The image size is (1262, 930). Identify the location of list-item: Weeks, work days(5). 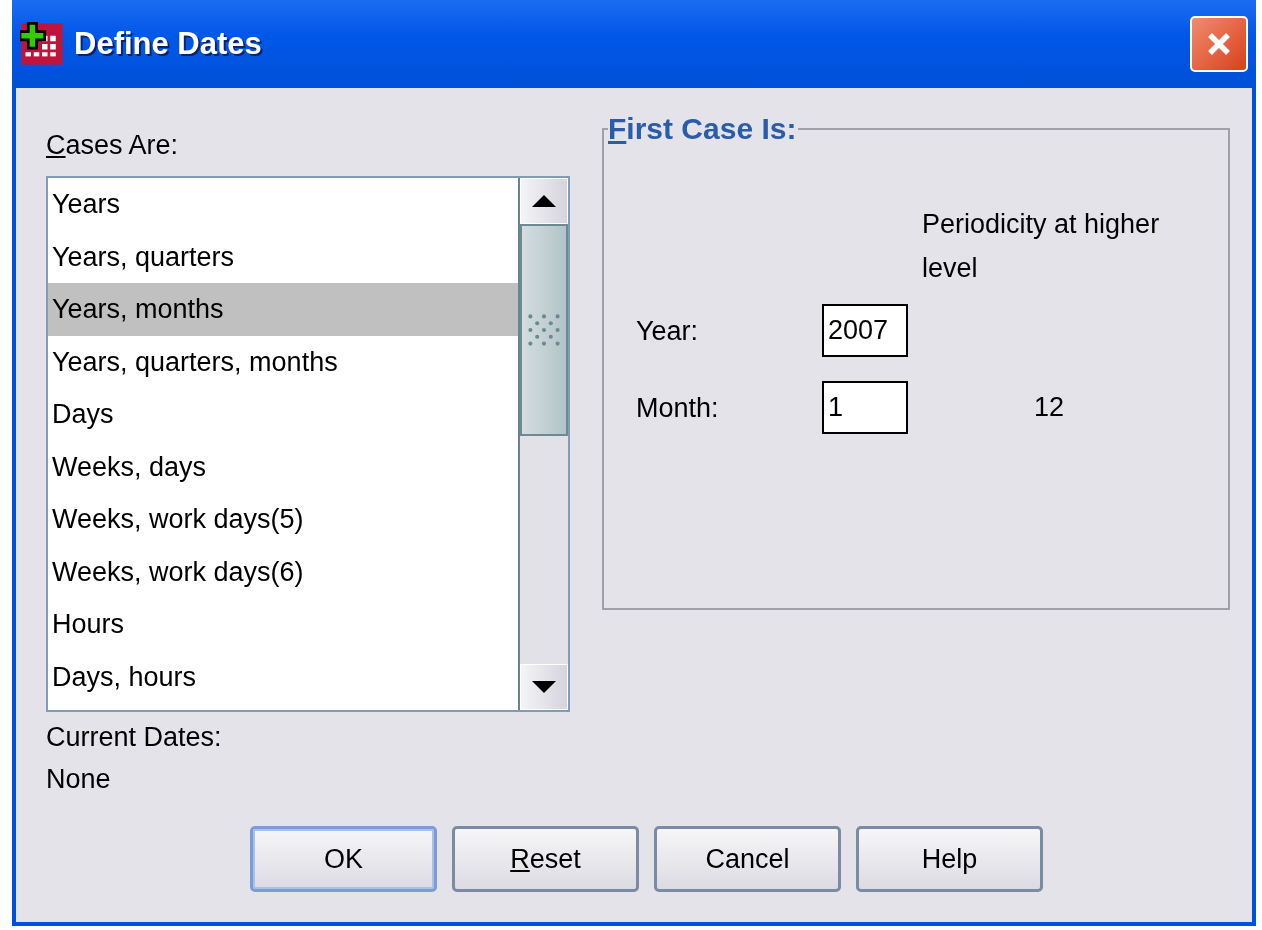
(283, 519).